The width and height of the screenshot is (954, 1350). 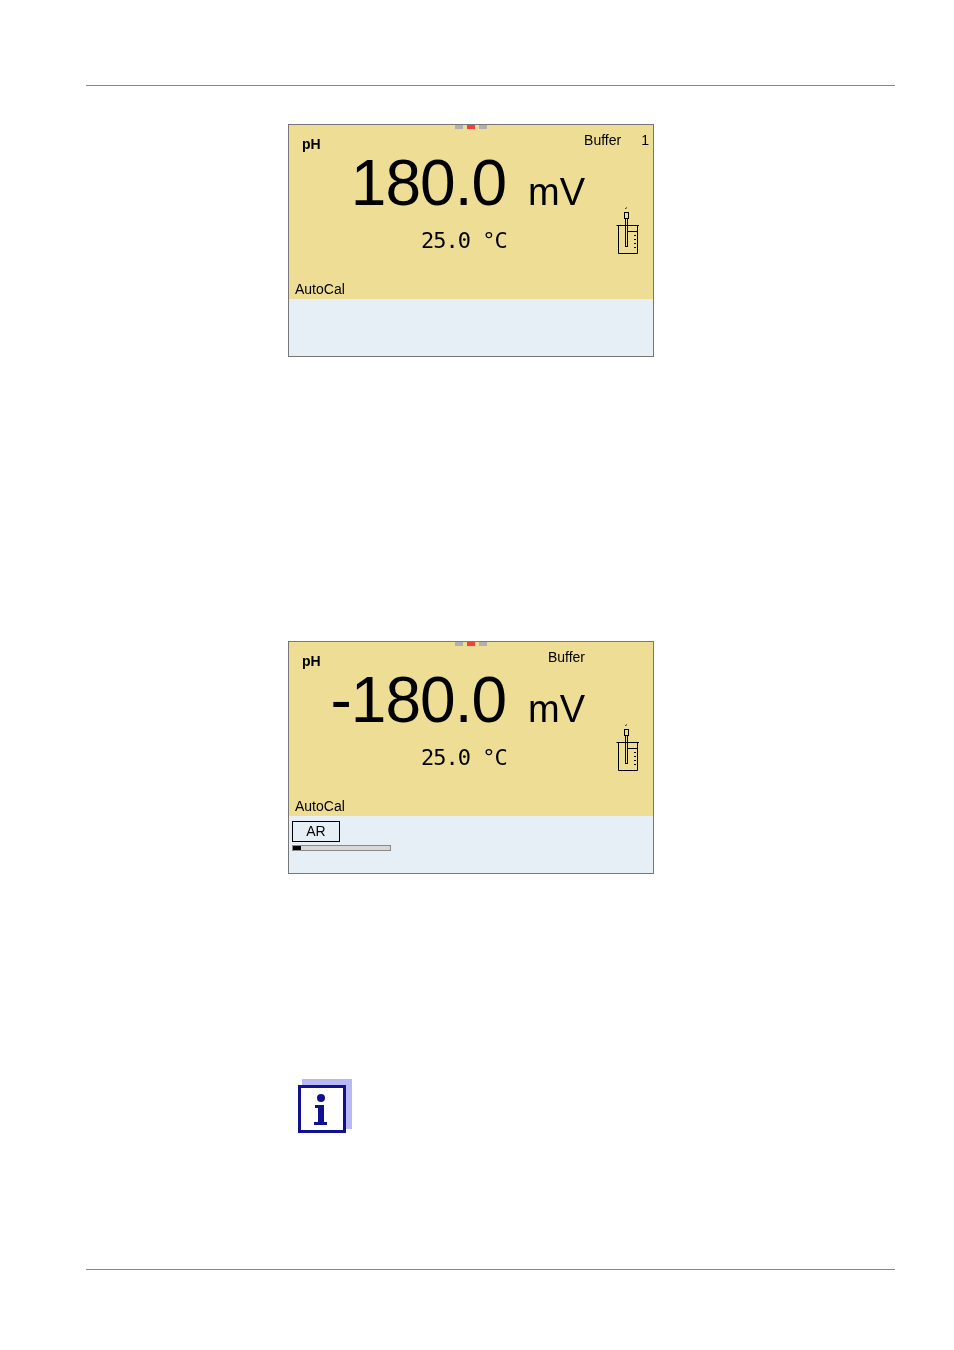 I want to click on info-icon, so click(x=325, y=1106).